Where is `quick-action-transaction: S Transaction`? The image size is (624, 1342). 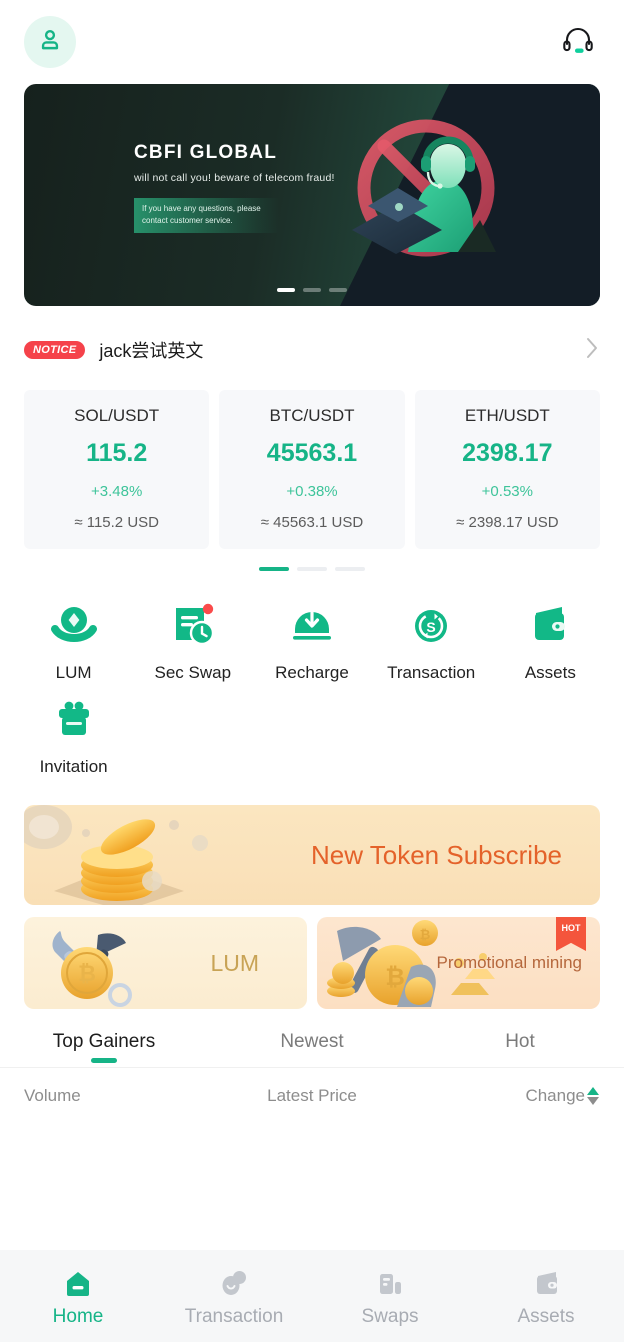
quick-action-transaction: S Transaction is located at coordinates (431, 639).